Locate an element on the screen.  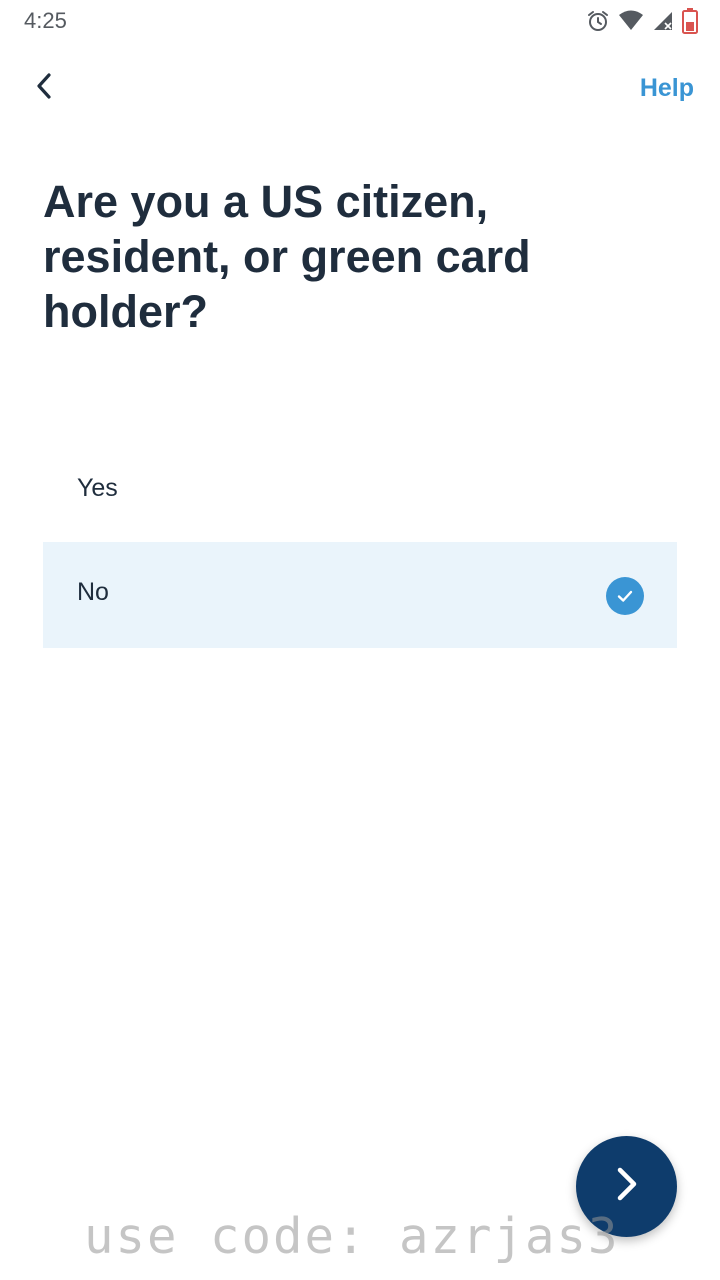
back-button is located at coordinates (44, 88).